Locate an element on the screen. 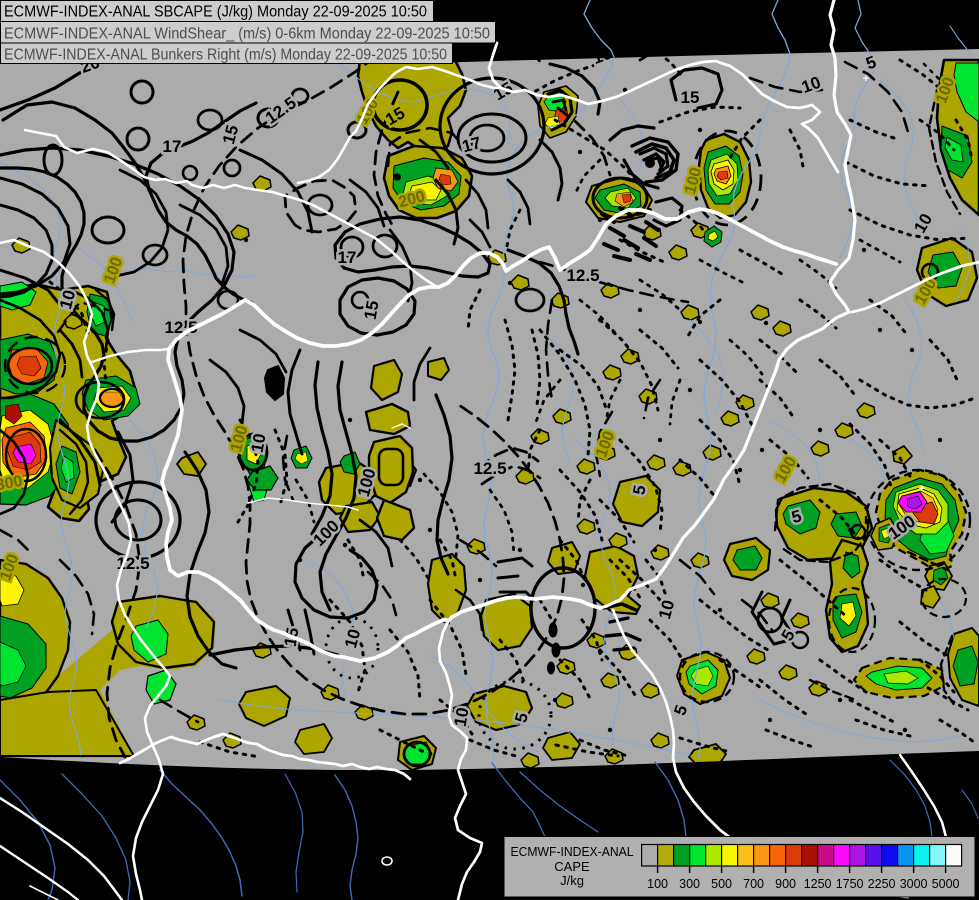 The height and width of the screenshot is (900, 979). svg-text: 1250 is located at coordinates (818, 884).